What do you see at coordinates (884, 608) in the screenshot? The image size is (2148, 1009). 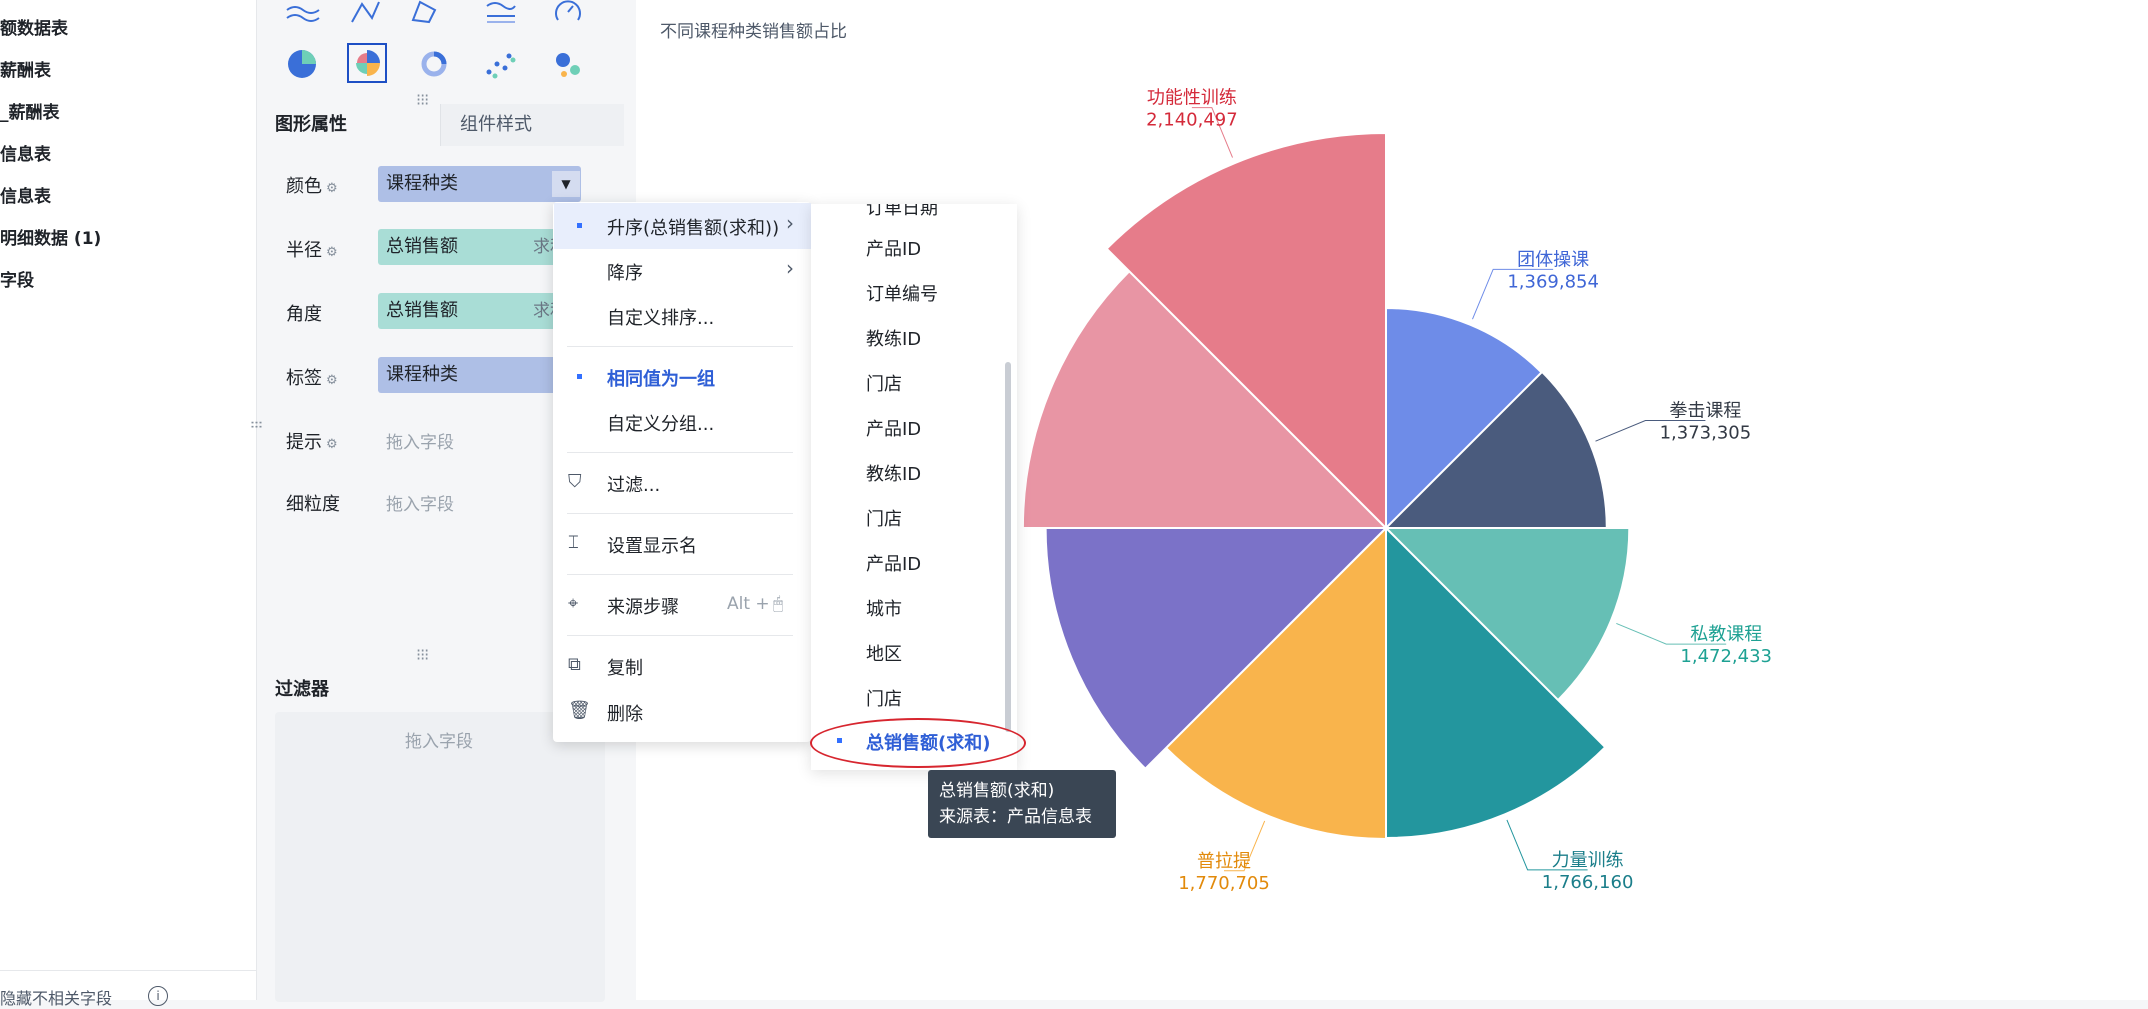 I see `submenu-item: 城市` at bounding box center [884, 608].